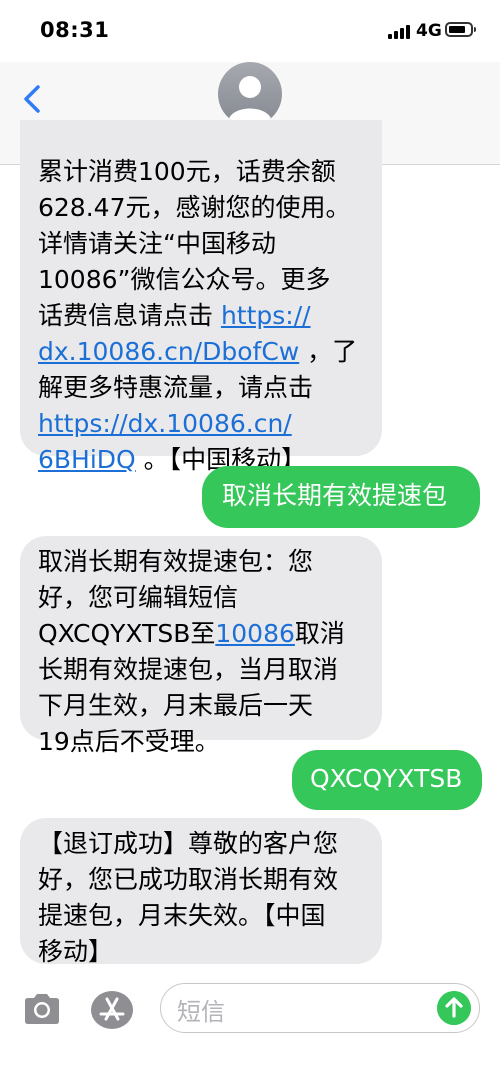 The image size is (500, 1082). I want to click on message-line: 下月生效，月末最后一天, so click(176, 705).